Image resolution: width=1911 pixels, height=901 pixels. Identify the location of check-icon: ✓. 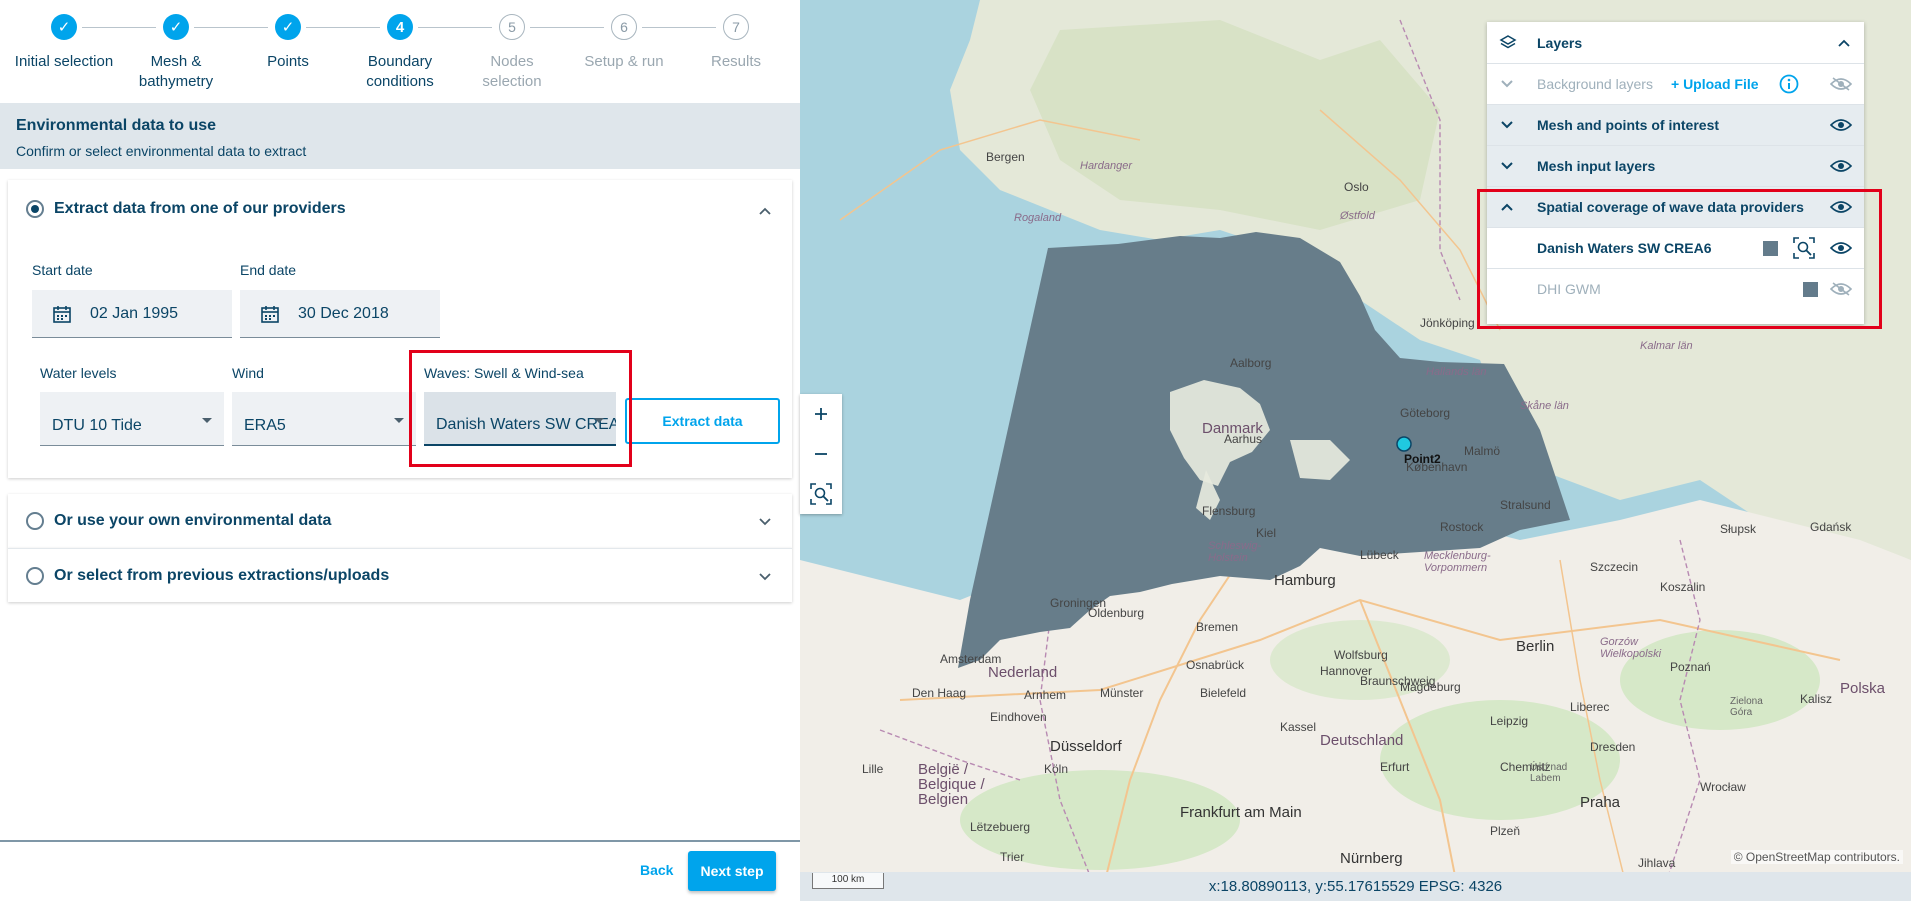
(288, 27).